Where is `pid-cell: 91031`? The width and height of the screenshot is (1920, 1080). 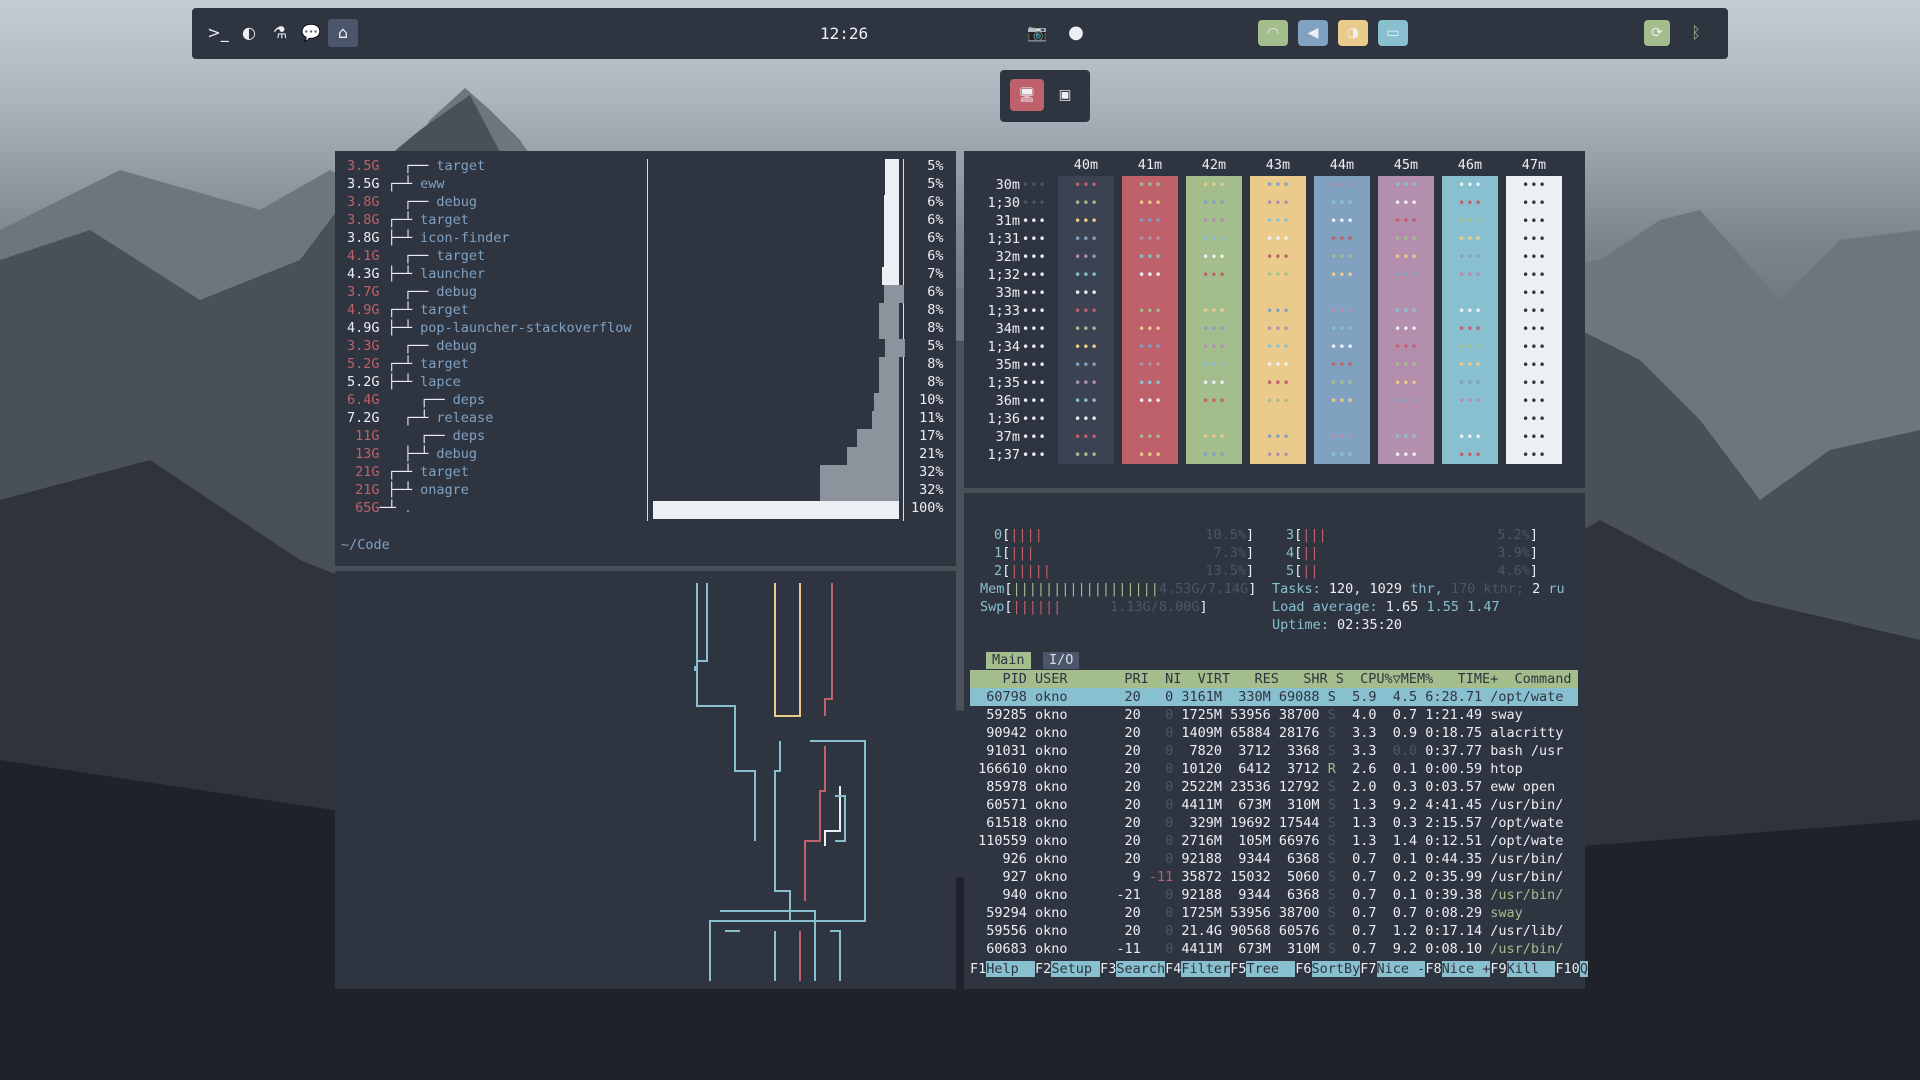 pid-cell: 91031 is located at coordinates (1003, 751).